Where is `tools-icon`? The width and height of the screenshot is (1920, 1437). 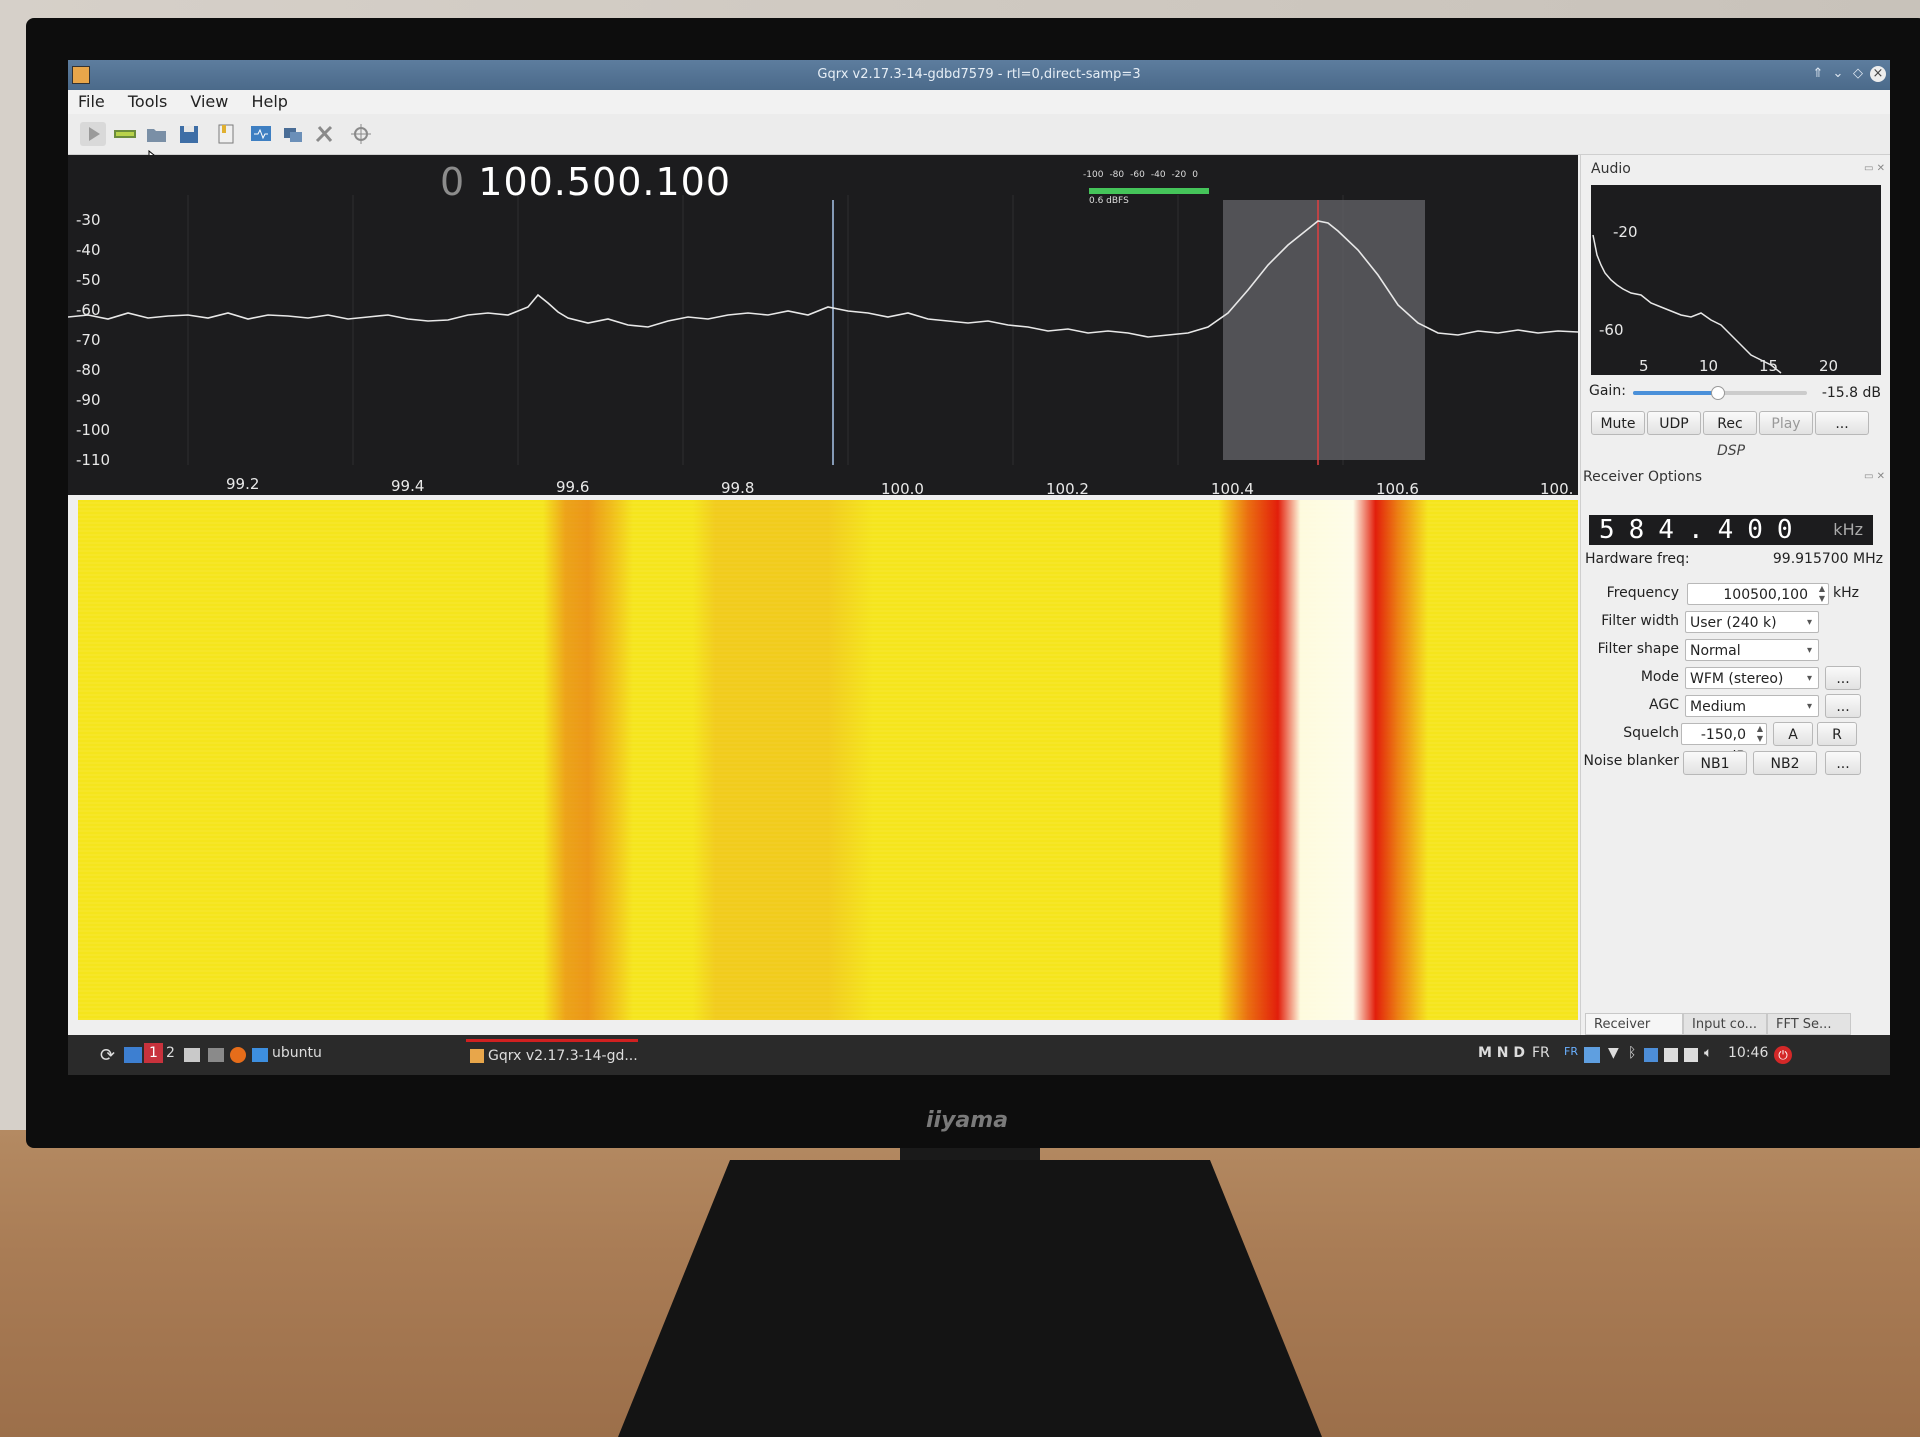
tools-icon is located at coordinates (325, 134).